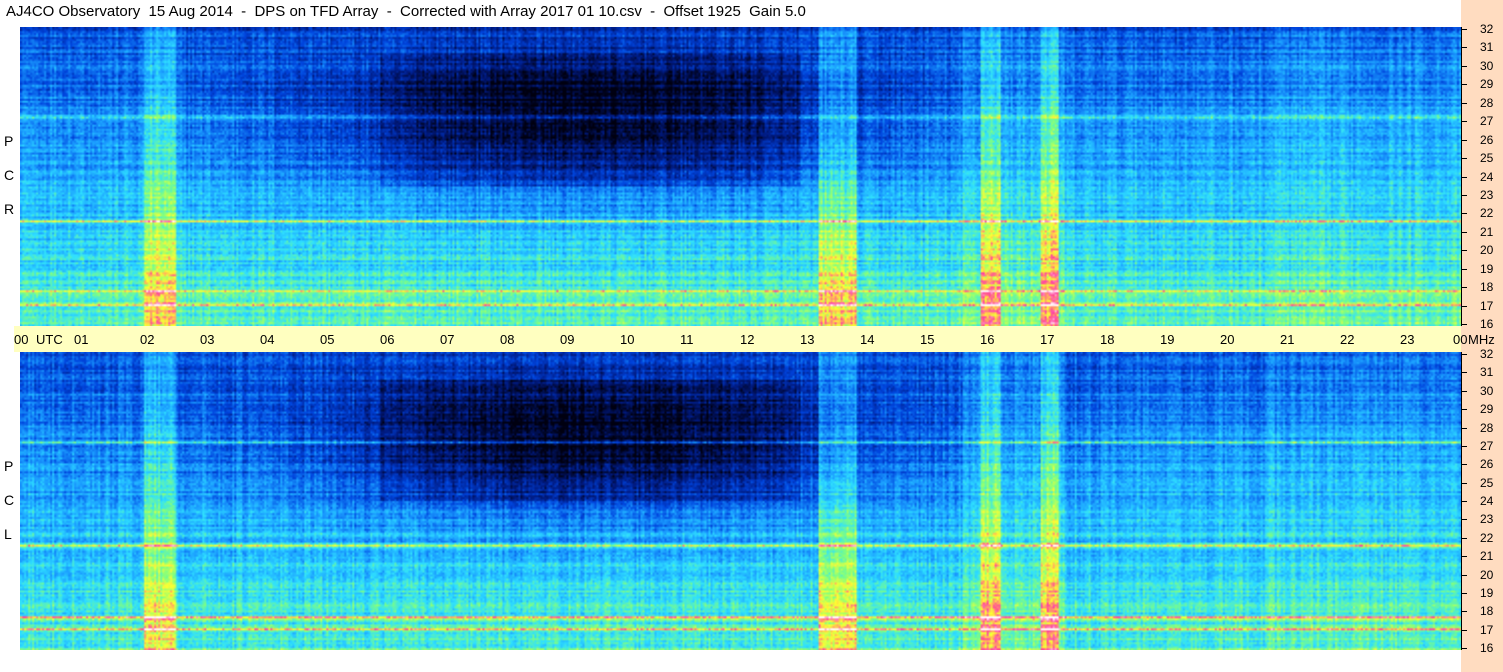  I want to click on time-tick-label: UTC, so click(49, 339).